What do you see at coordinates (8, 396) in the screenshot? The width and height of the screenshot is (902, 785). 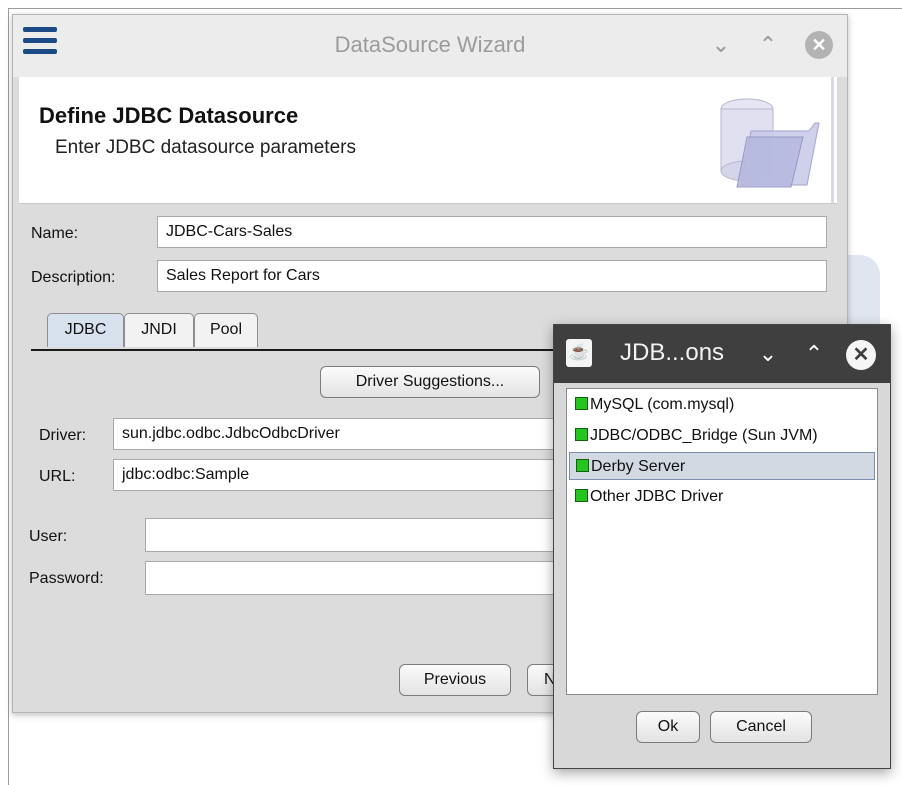 I see `page-border-left` at bounding box center [8, 396].